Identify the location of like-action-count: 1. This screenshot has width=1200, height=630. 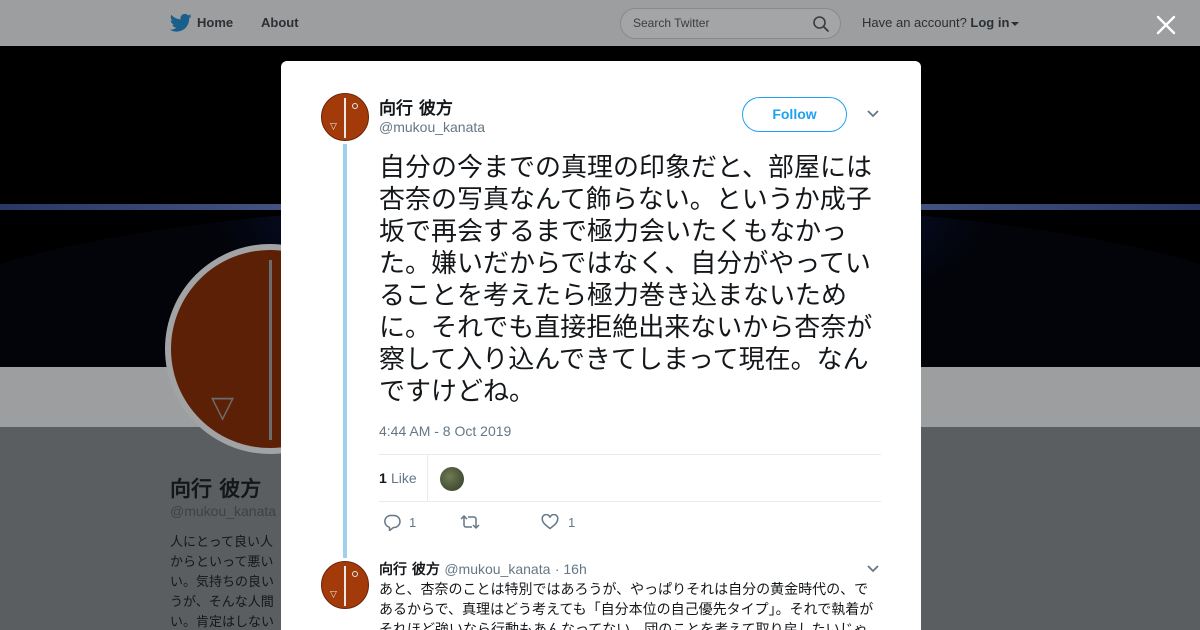
(572, 522).